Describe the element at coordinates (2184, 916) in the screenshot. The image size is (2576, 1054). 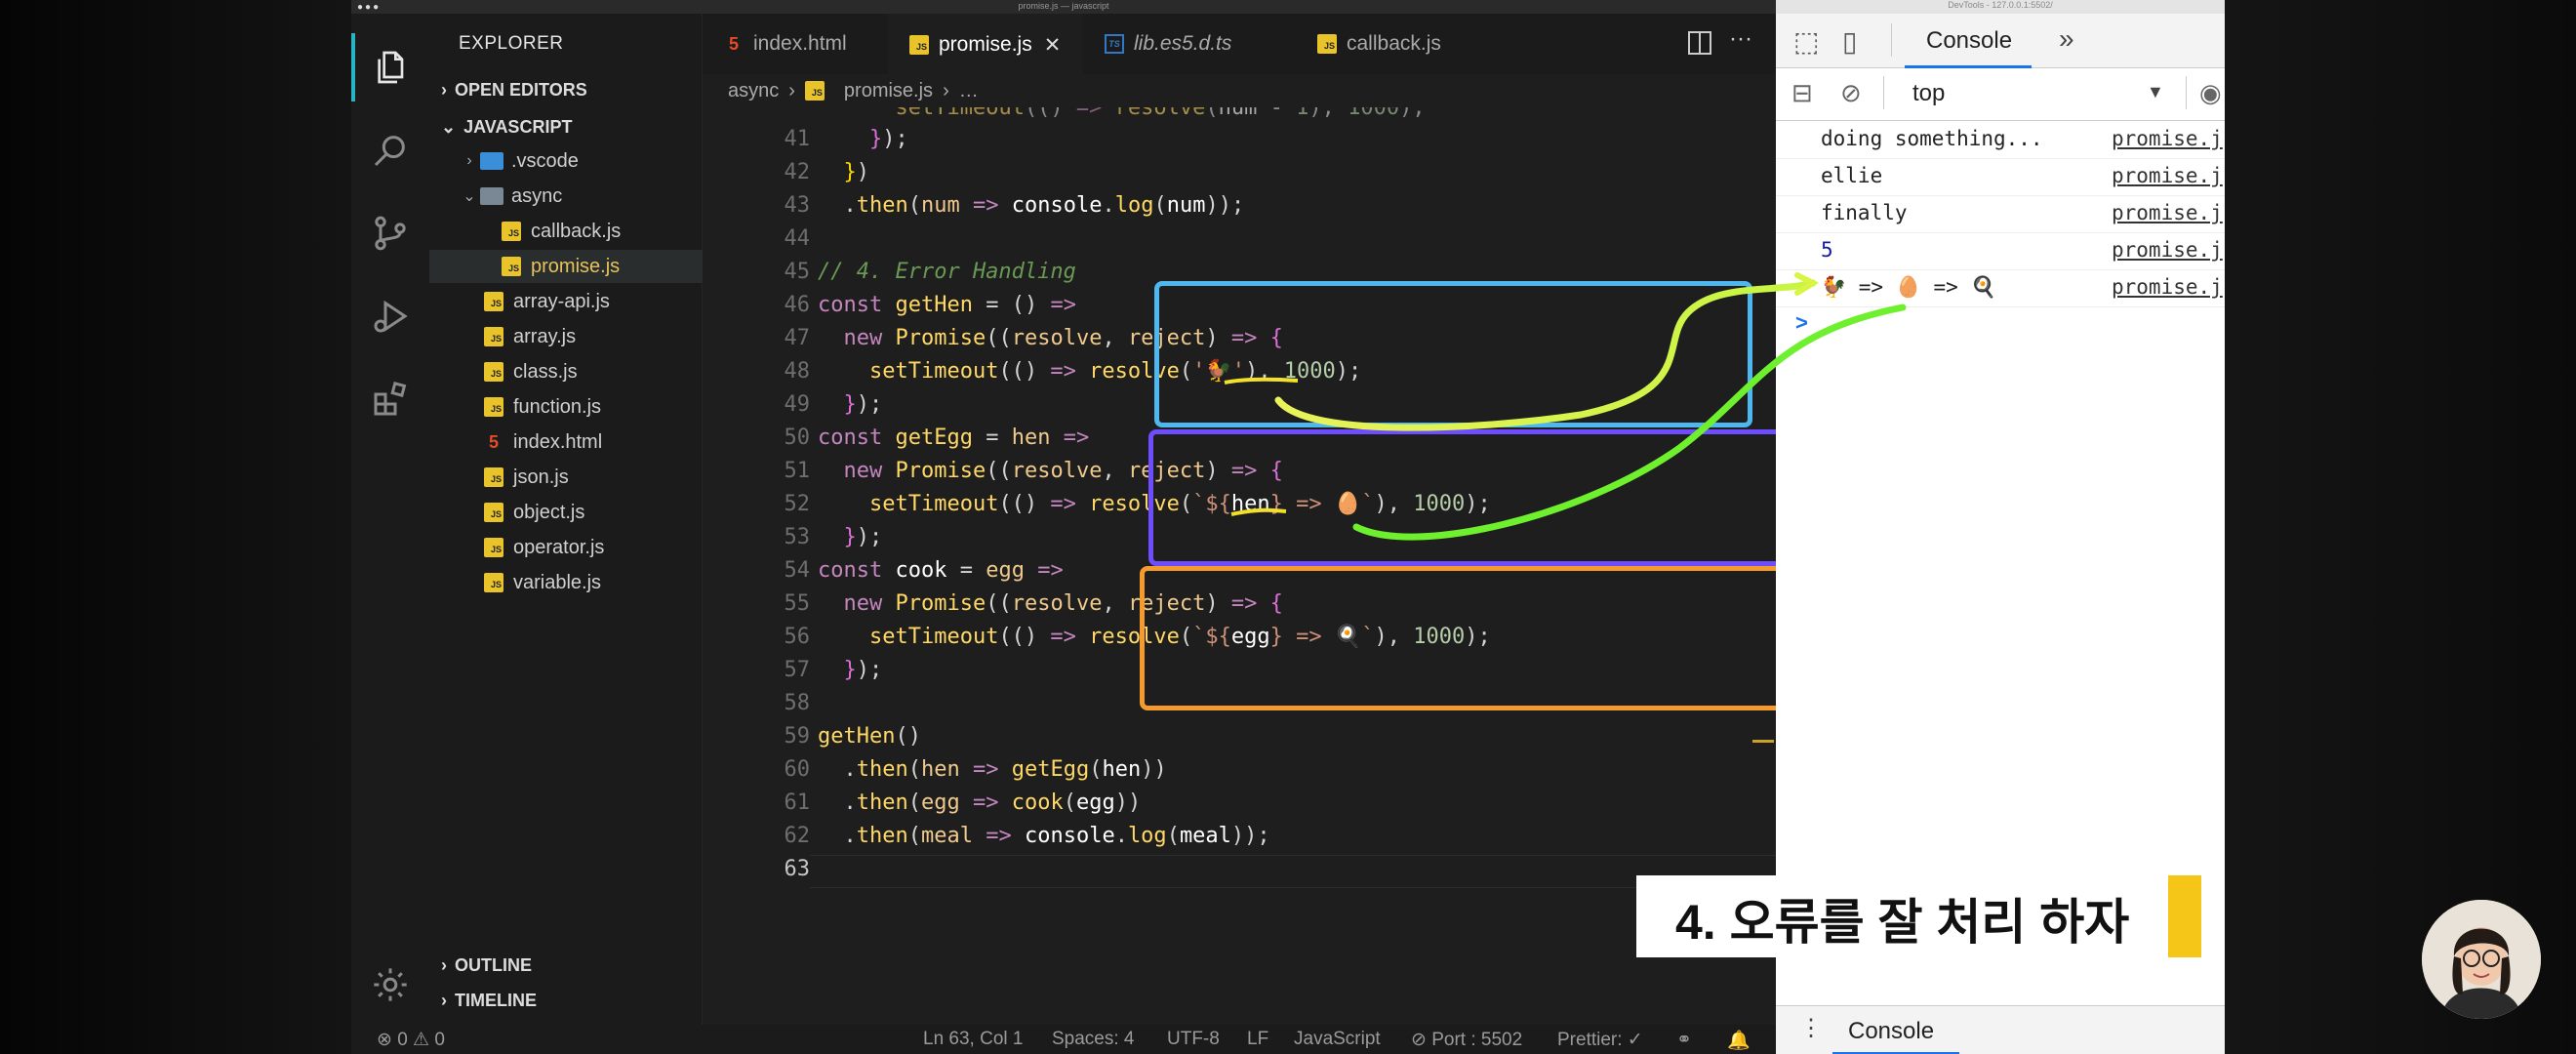
I see `caption-accent-bar` at that location.